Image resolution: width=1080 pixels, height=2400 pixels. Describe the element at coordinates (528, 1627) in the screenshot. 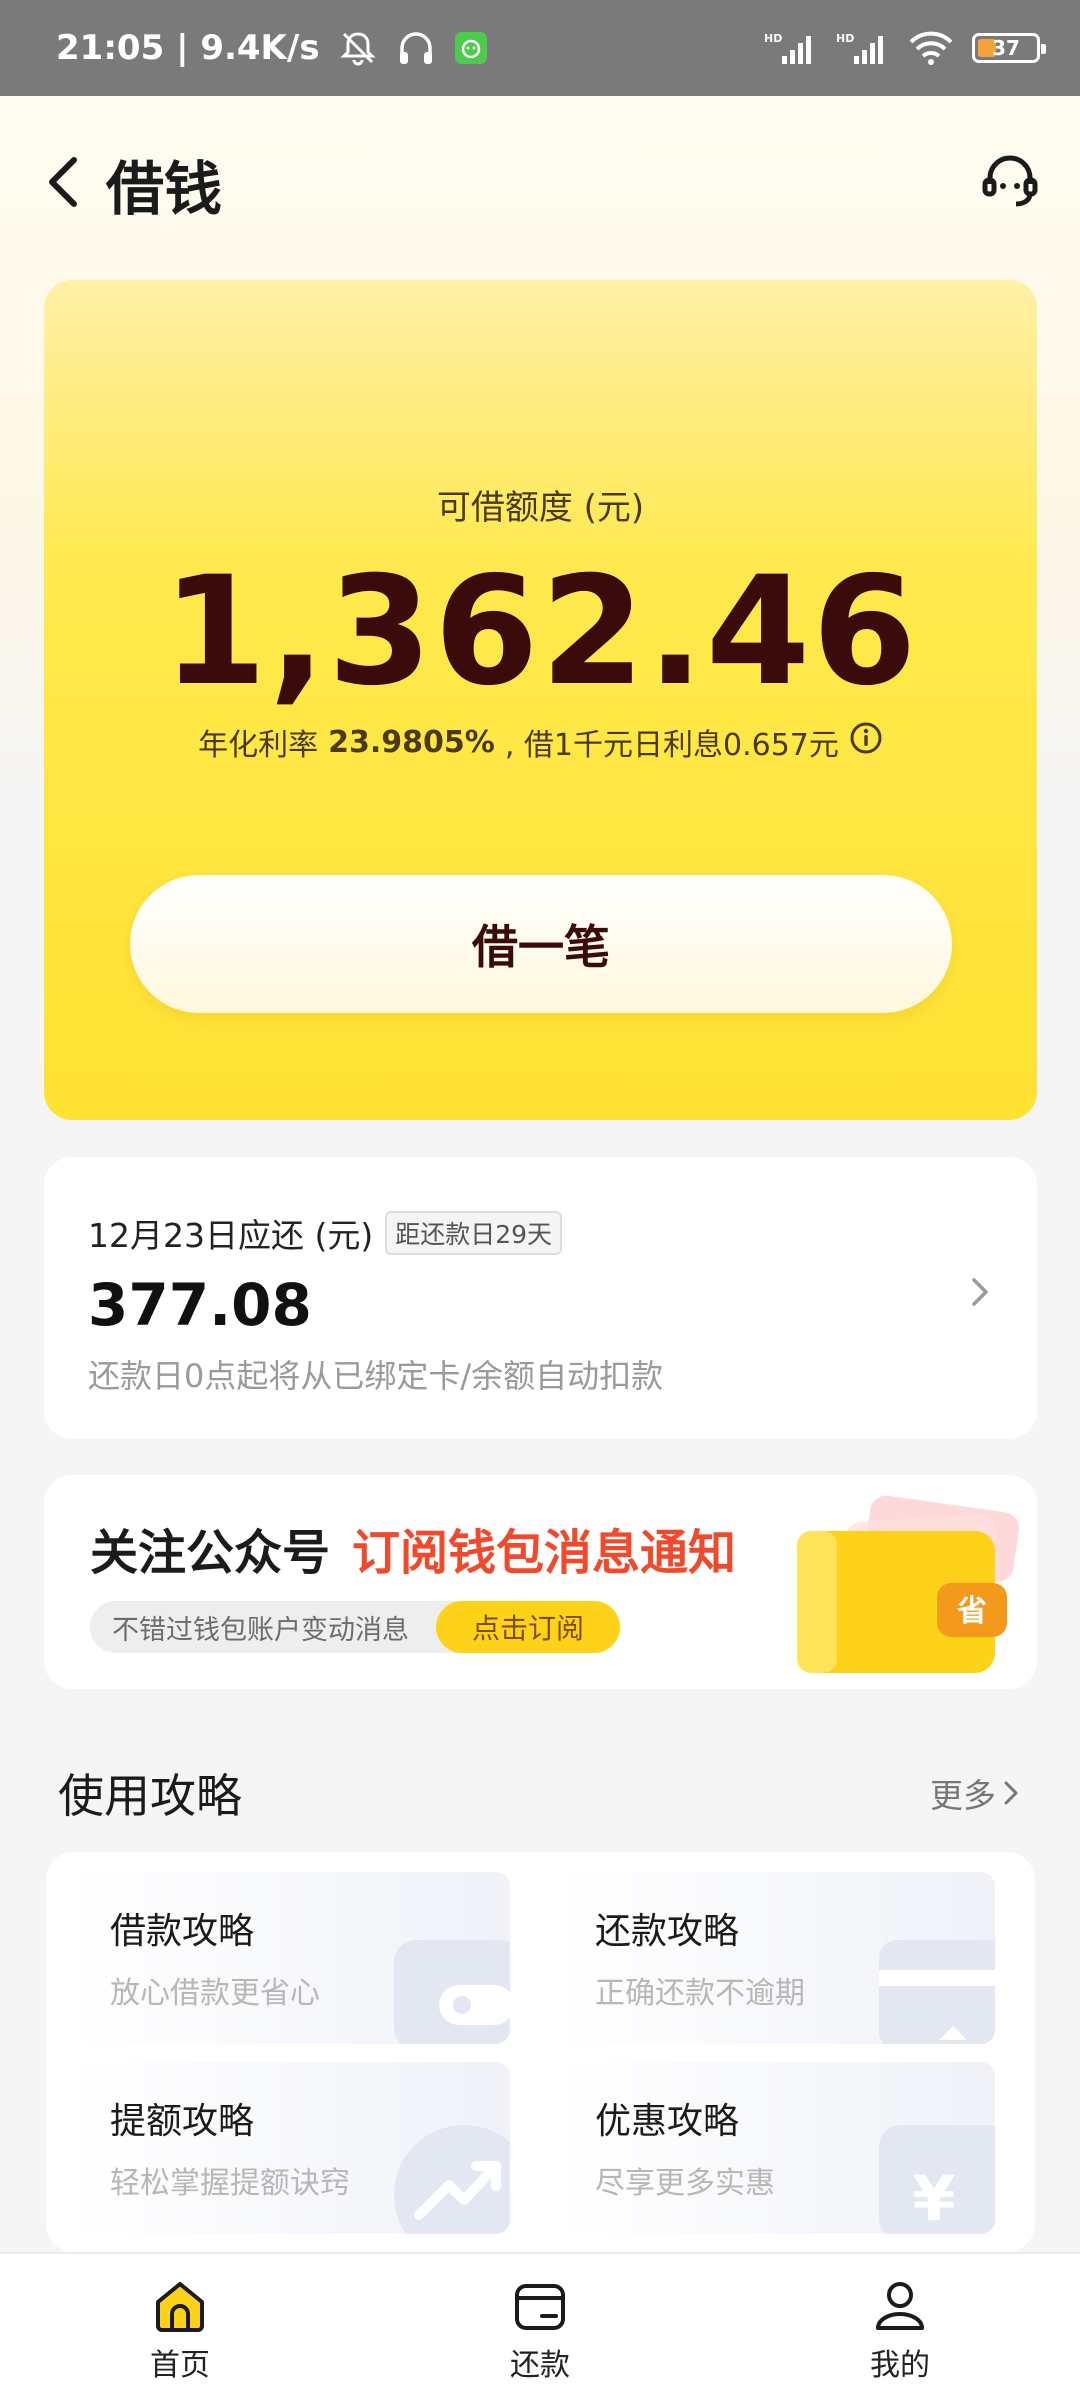

I see `subscribe-button: 点击订阅` at that location.